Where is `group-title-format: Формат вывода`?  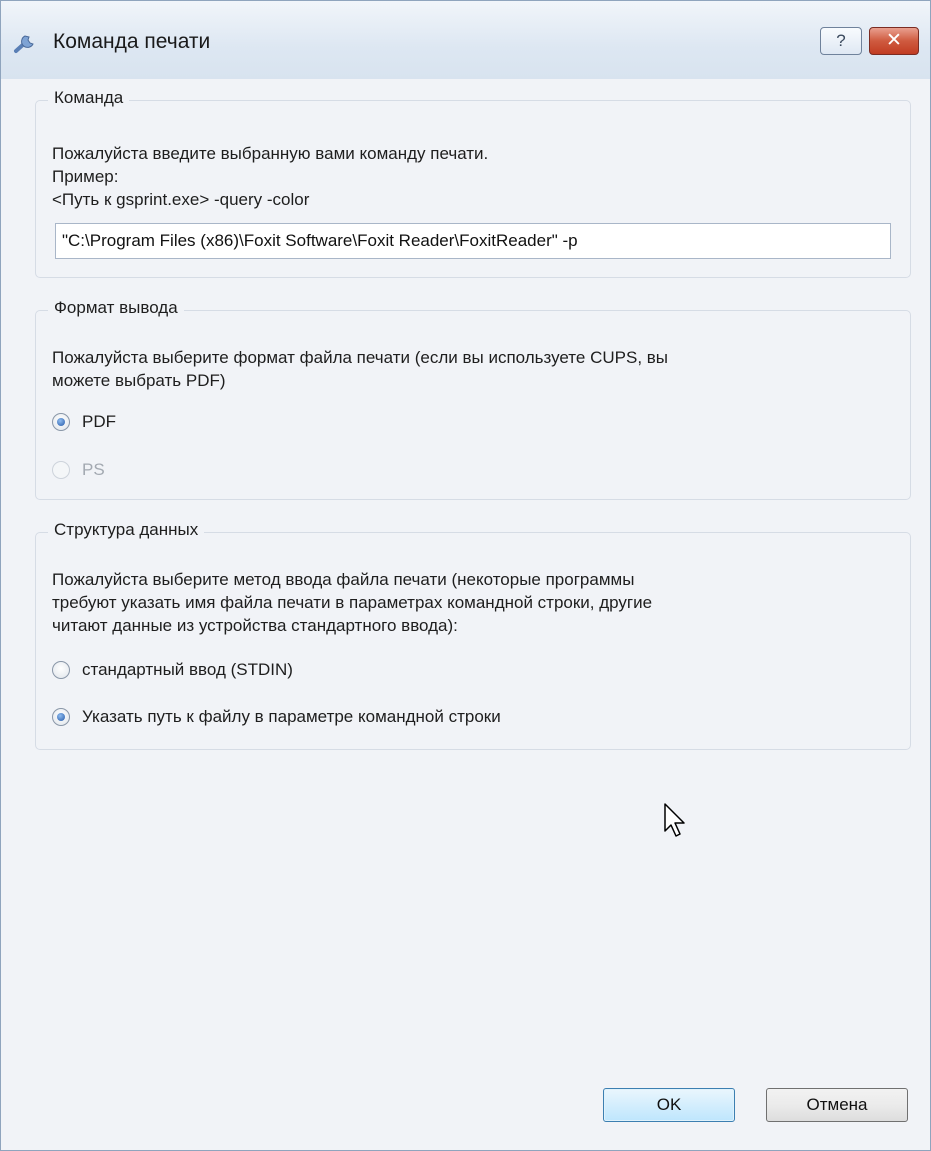
group-title-format: Формат вывода is located at coordinates (116, 308).